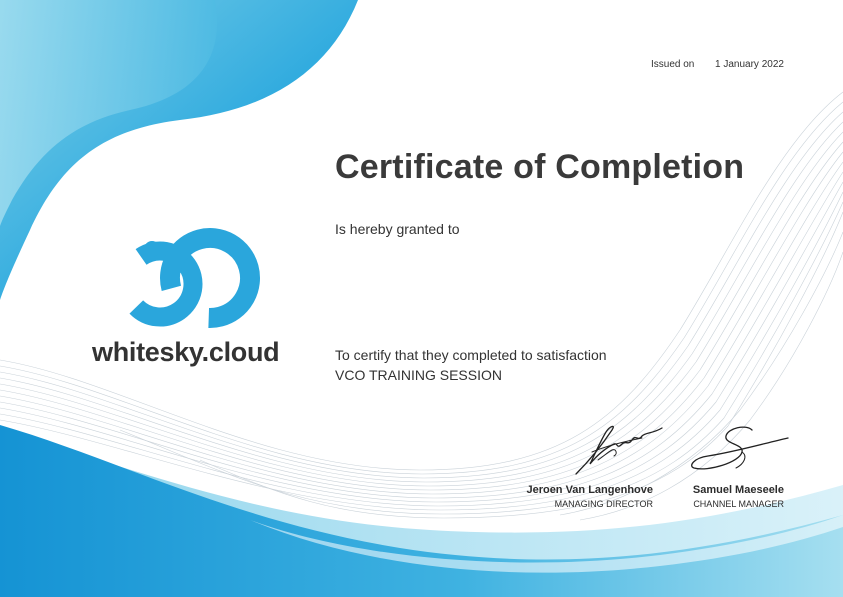  I want to click on signer-1-role: MANAGING DIRECTOR, so click(603, 504).